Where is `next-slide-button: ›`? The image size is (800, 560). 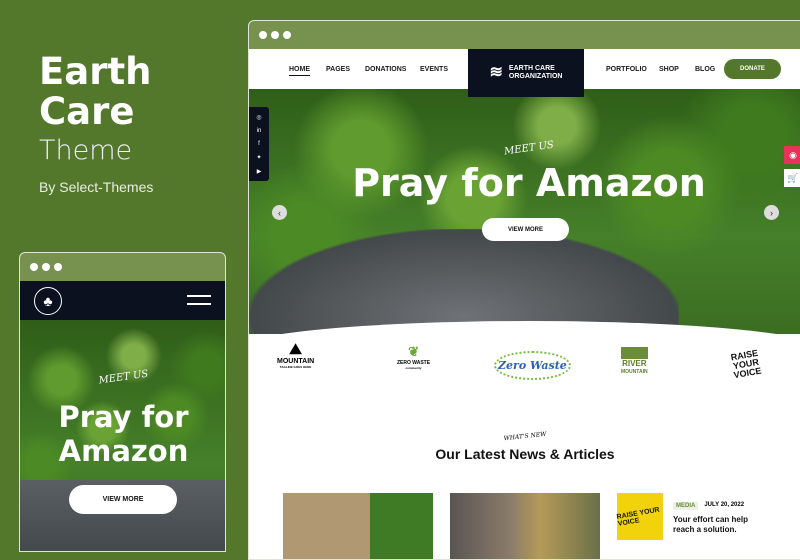 next-slide-button: › is located at coordinates (771, 212).